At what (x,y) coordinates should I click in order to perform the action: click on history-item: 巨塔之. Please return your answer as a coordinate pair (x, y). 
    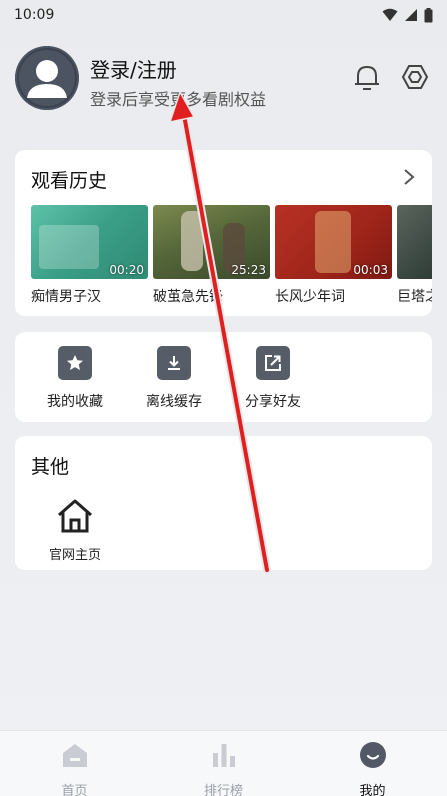
    Looking at the image, I should click on (414, 255).